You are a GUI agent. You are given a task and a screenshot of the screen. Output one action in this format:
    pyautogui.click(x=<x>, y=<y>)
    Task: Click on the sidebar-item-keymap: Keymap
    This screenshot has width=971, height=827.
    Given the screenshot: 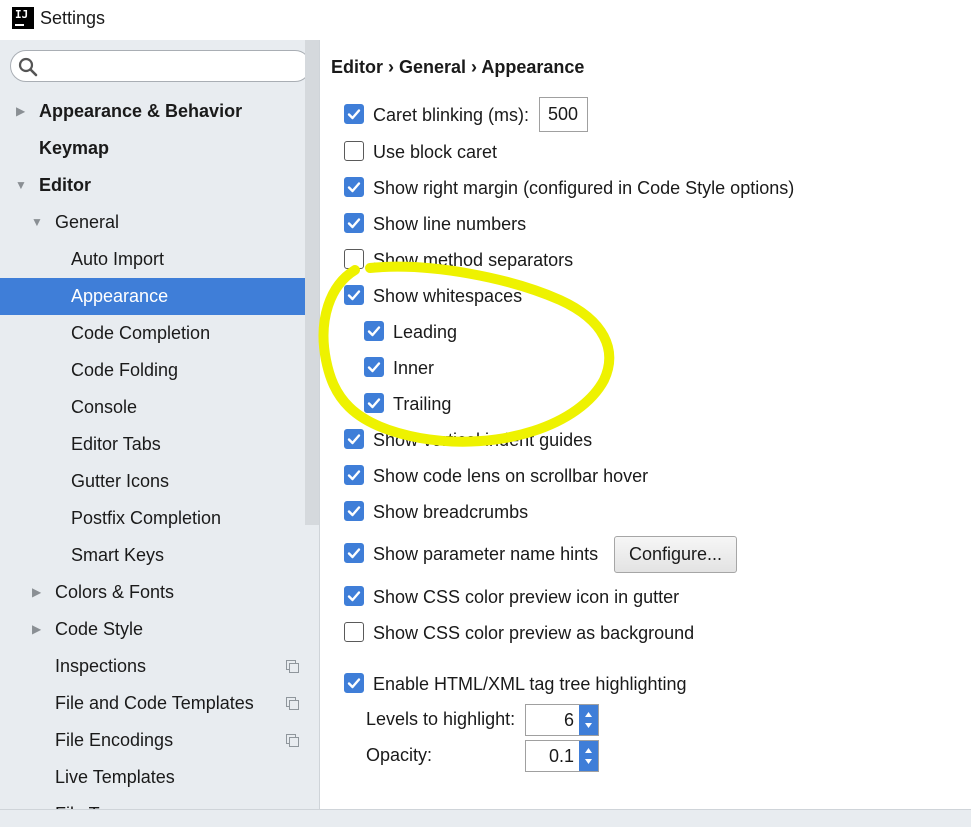 What is the action you would take?
    pyautogui.click(x=152, y=148)
    